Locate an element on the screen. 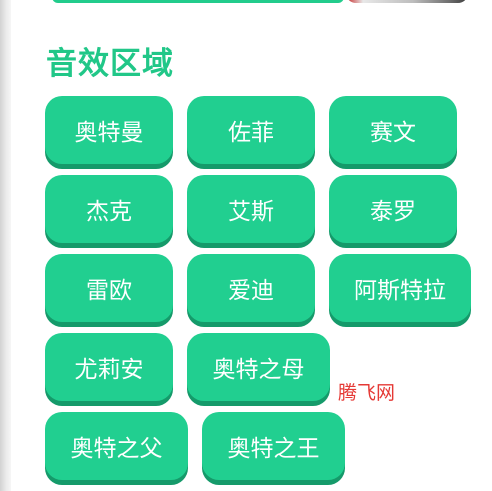 The width and height of the screenshot is (492, 491). sound-button-ace: 艾斯 is located at coordinates (251, 209).